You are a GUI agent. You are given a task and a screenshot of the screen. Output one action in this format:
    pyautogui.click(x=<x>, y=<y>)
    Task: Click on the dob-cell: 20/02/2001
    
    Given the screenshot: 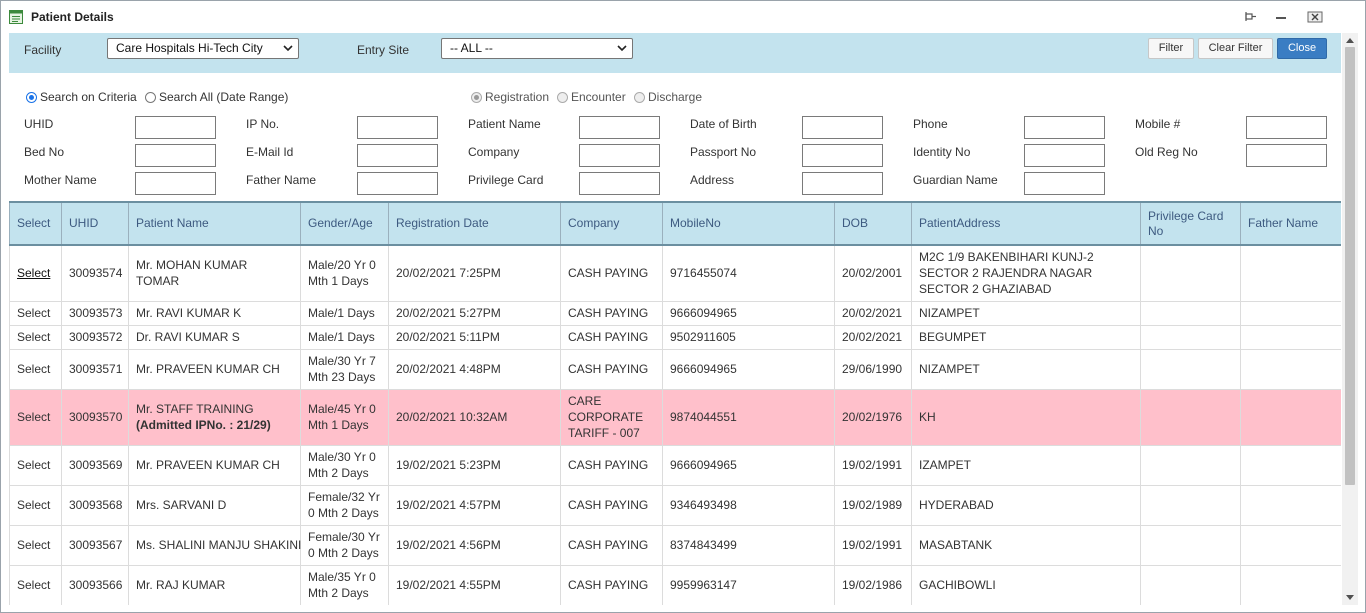 What is the action you would take?
    pyautogui.click(x=873, y=273)
    